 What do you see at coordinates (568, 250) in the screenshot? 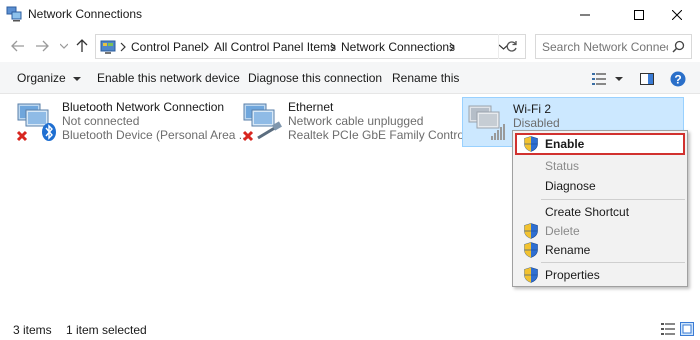
I see `menu-item-label: Rename` at bounding box center [568, 250].